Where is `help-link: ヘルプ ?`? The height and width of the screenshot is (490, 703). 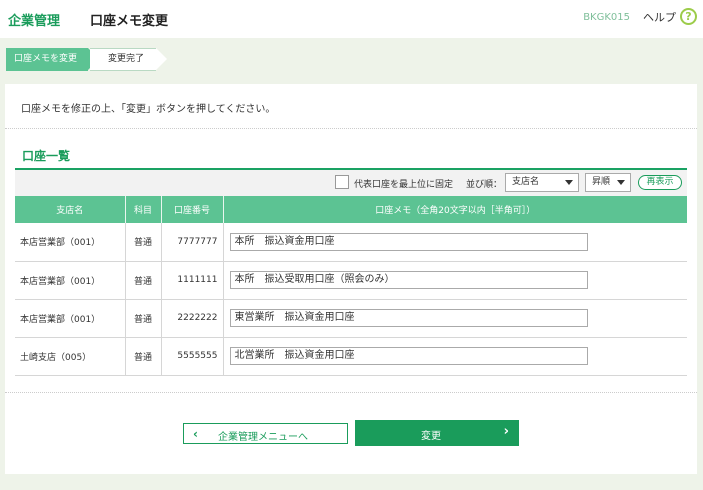
help-link: ヘルプ ? is located at coordinates (670, 16).